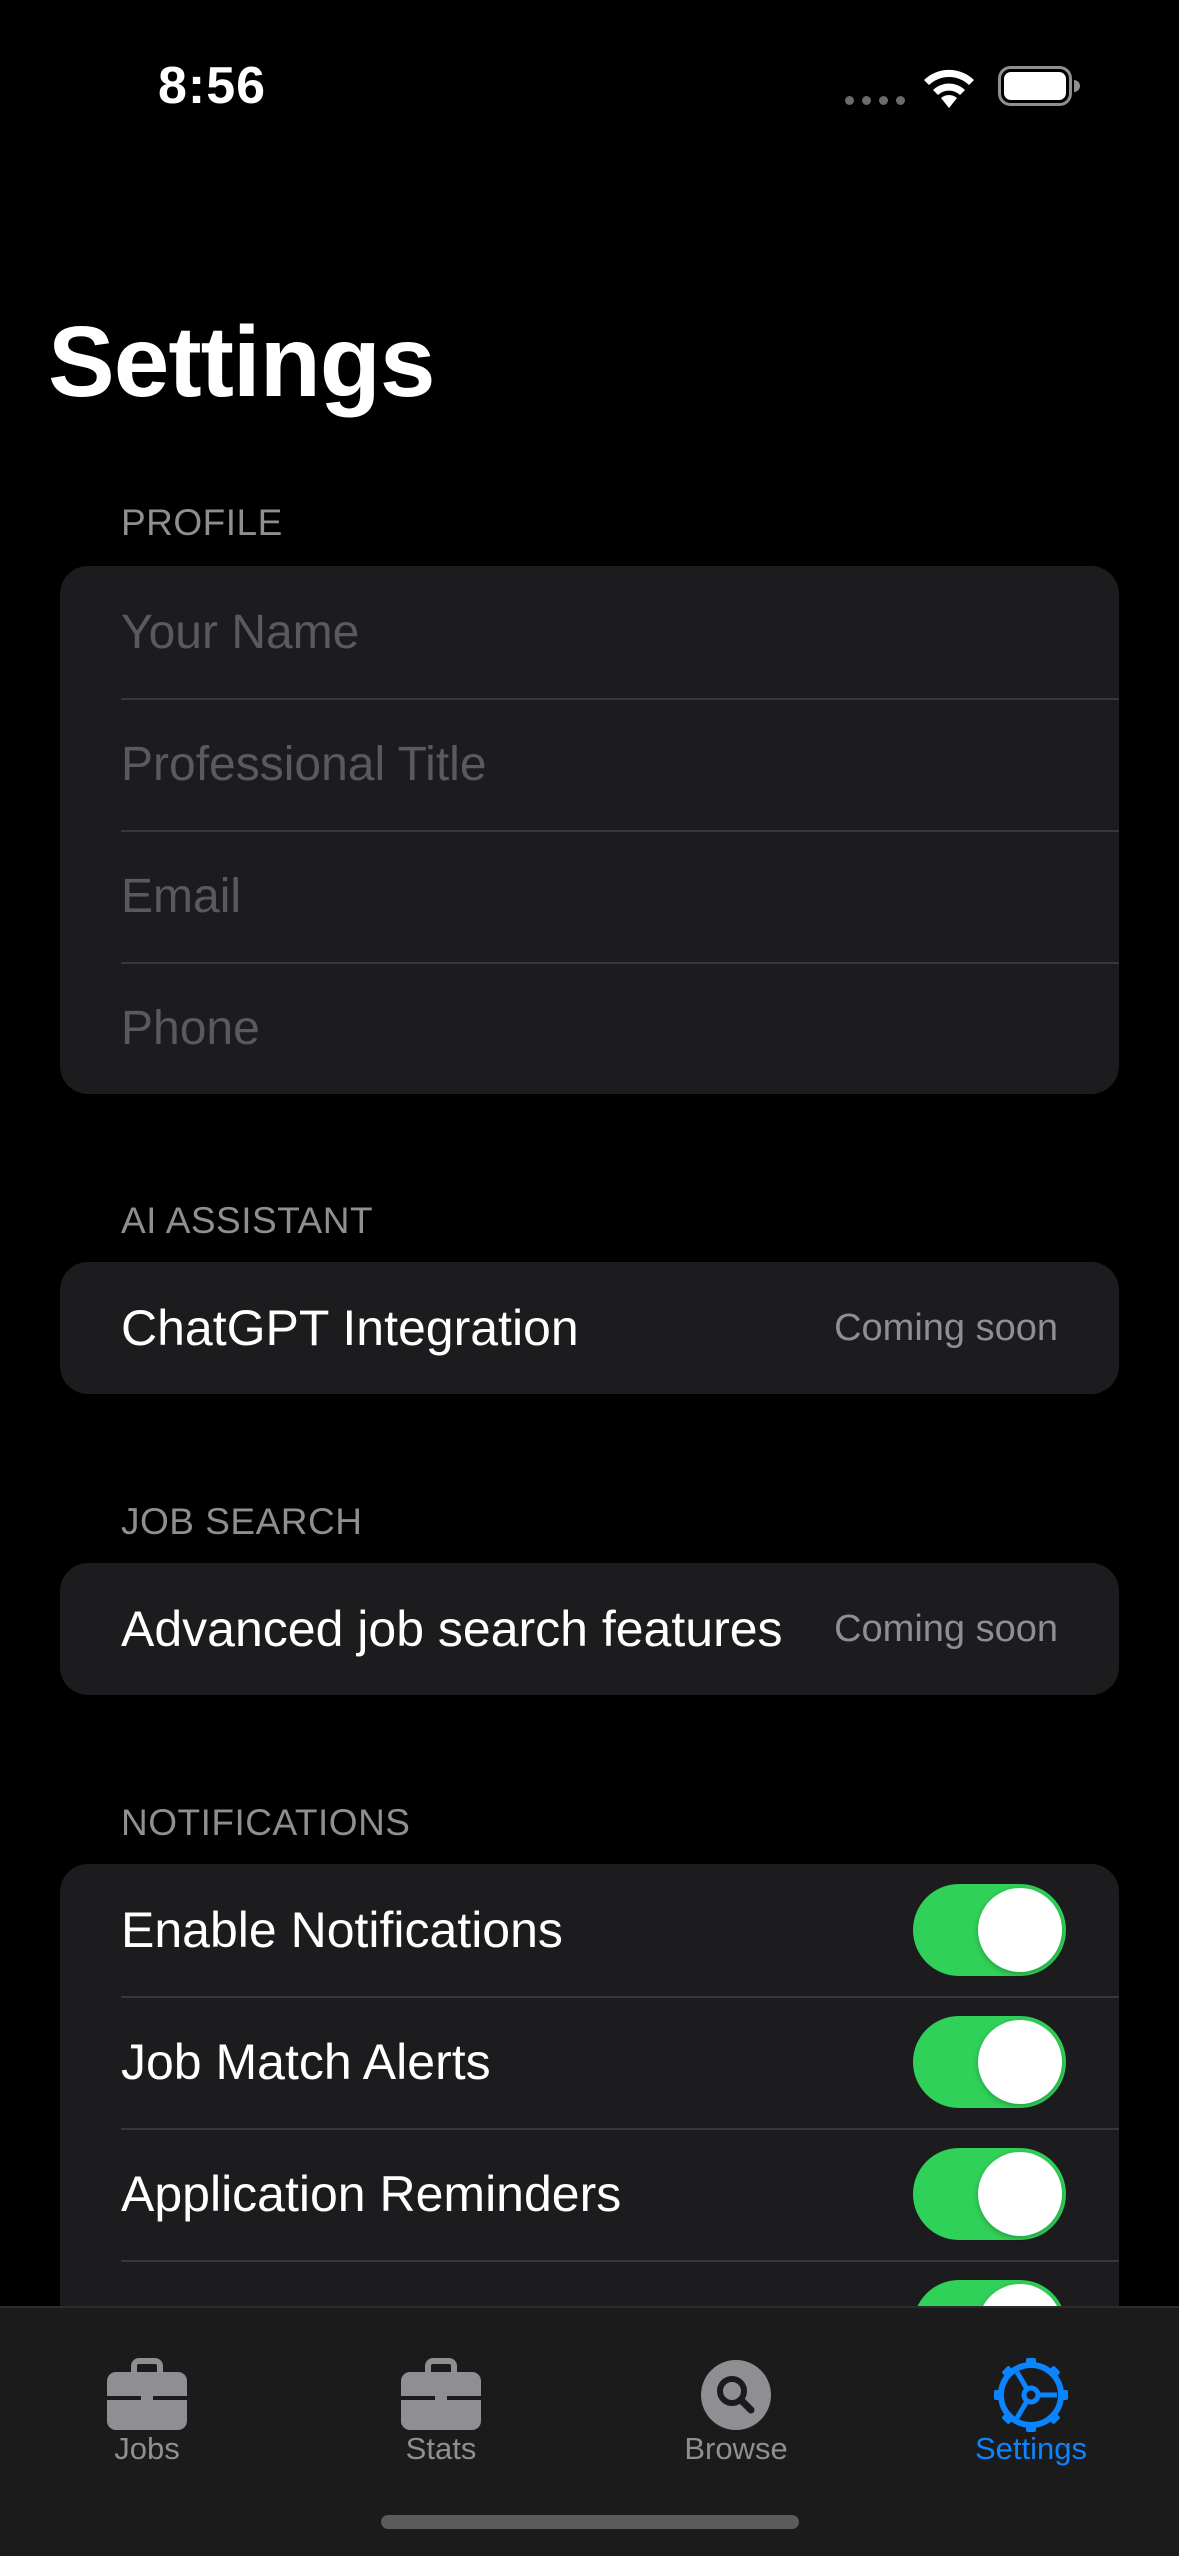  I want to click on tab-settings-label: Settings, so click(1030, 2448).